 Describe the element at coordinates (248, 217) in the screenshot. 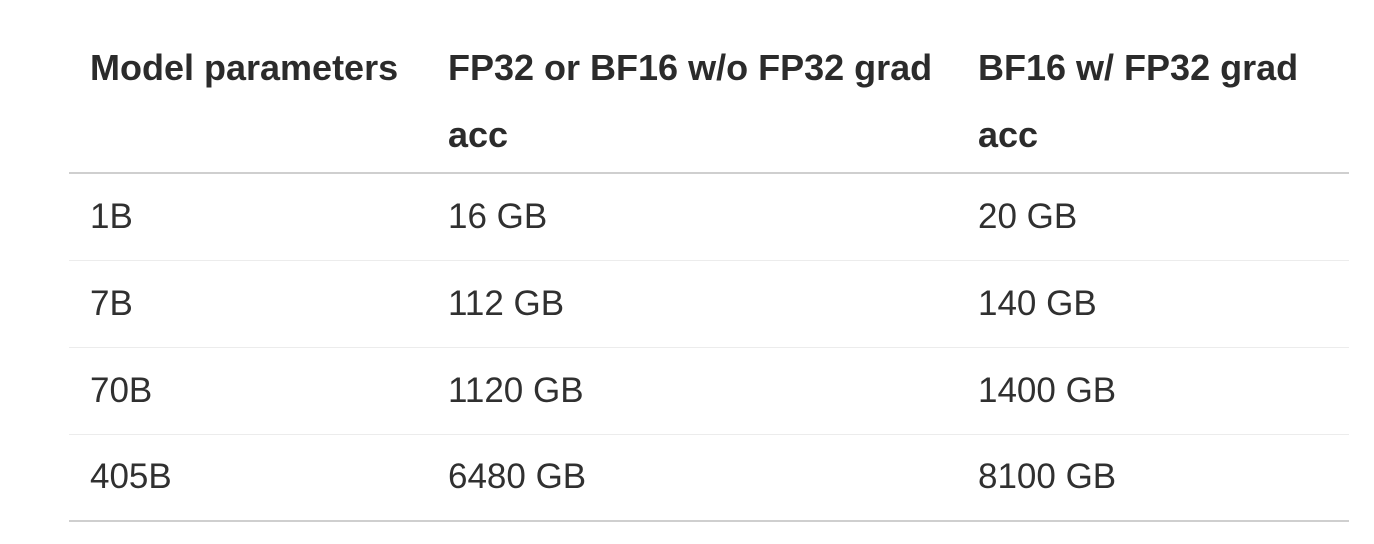

I see `cell-model-parameters: 1B` at that location.